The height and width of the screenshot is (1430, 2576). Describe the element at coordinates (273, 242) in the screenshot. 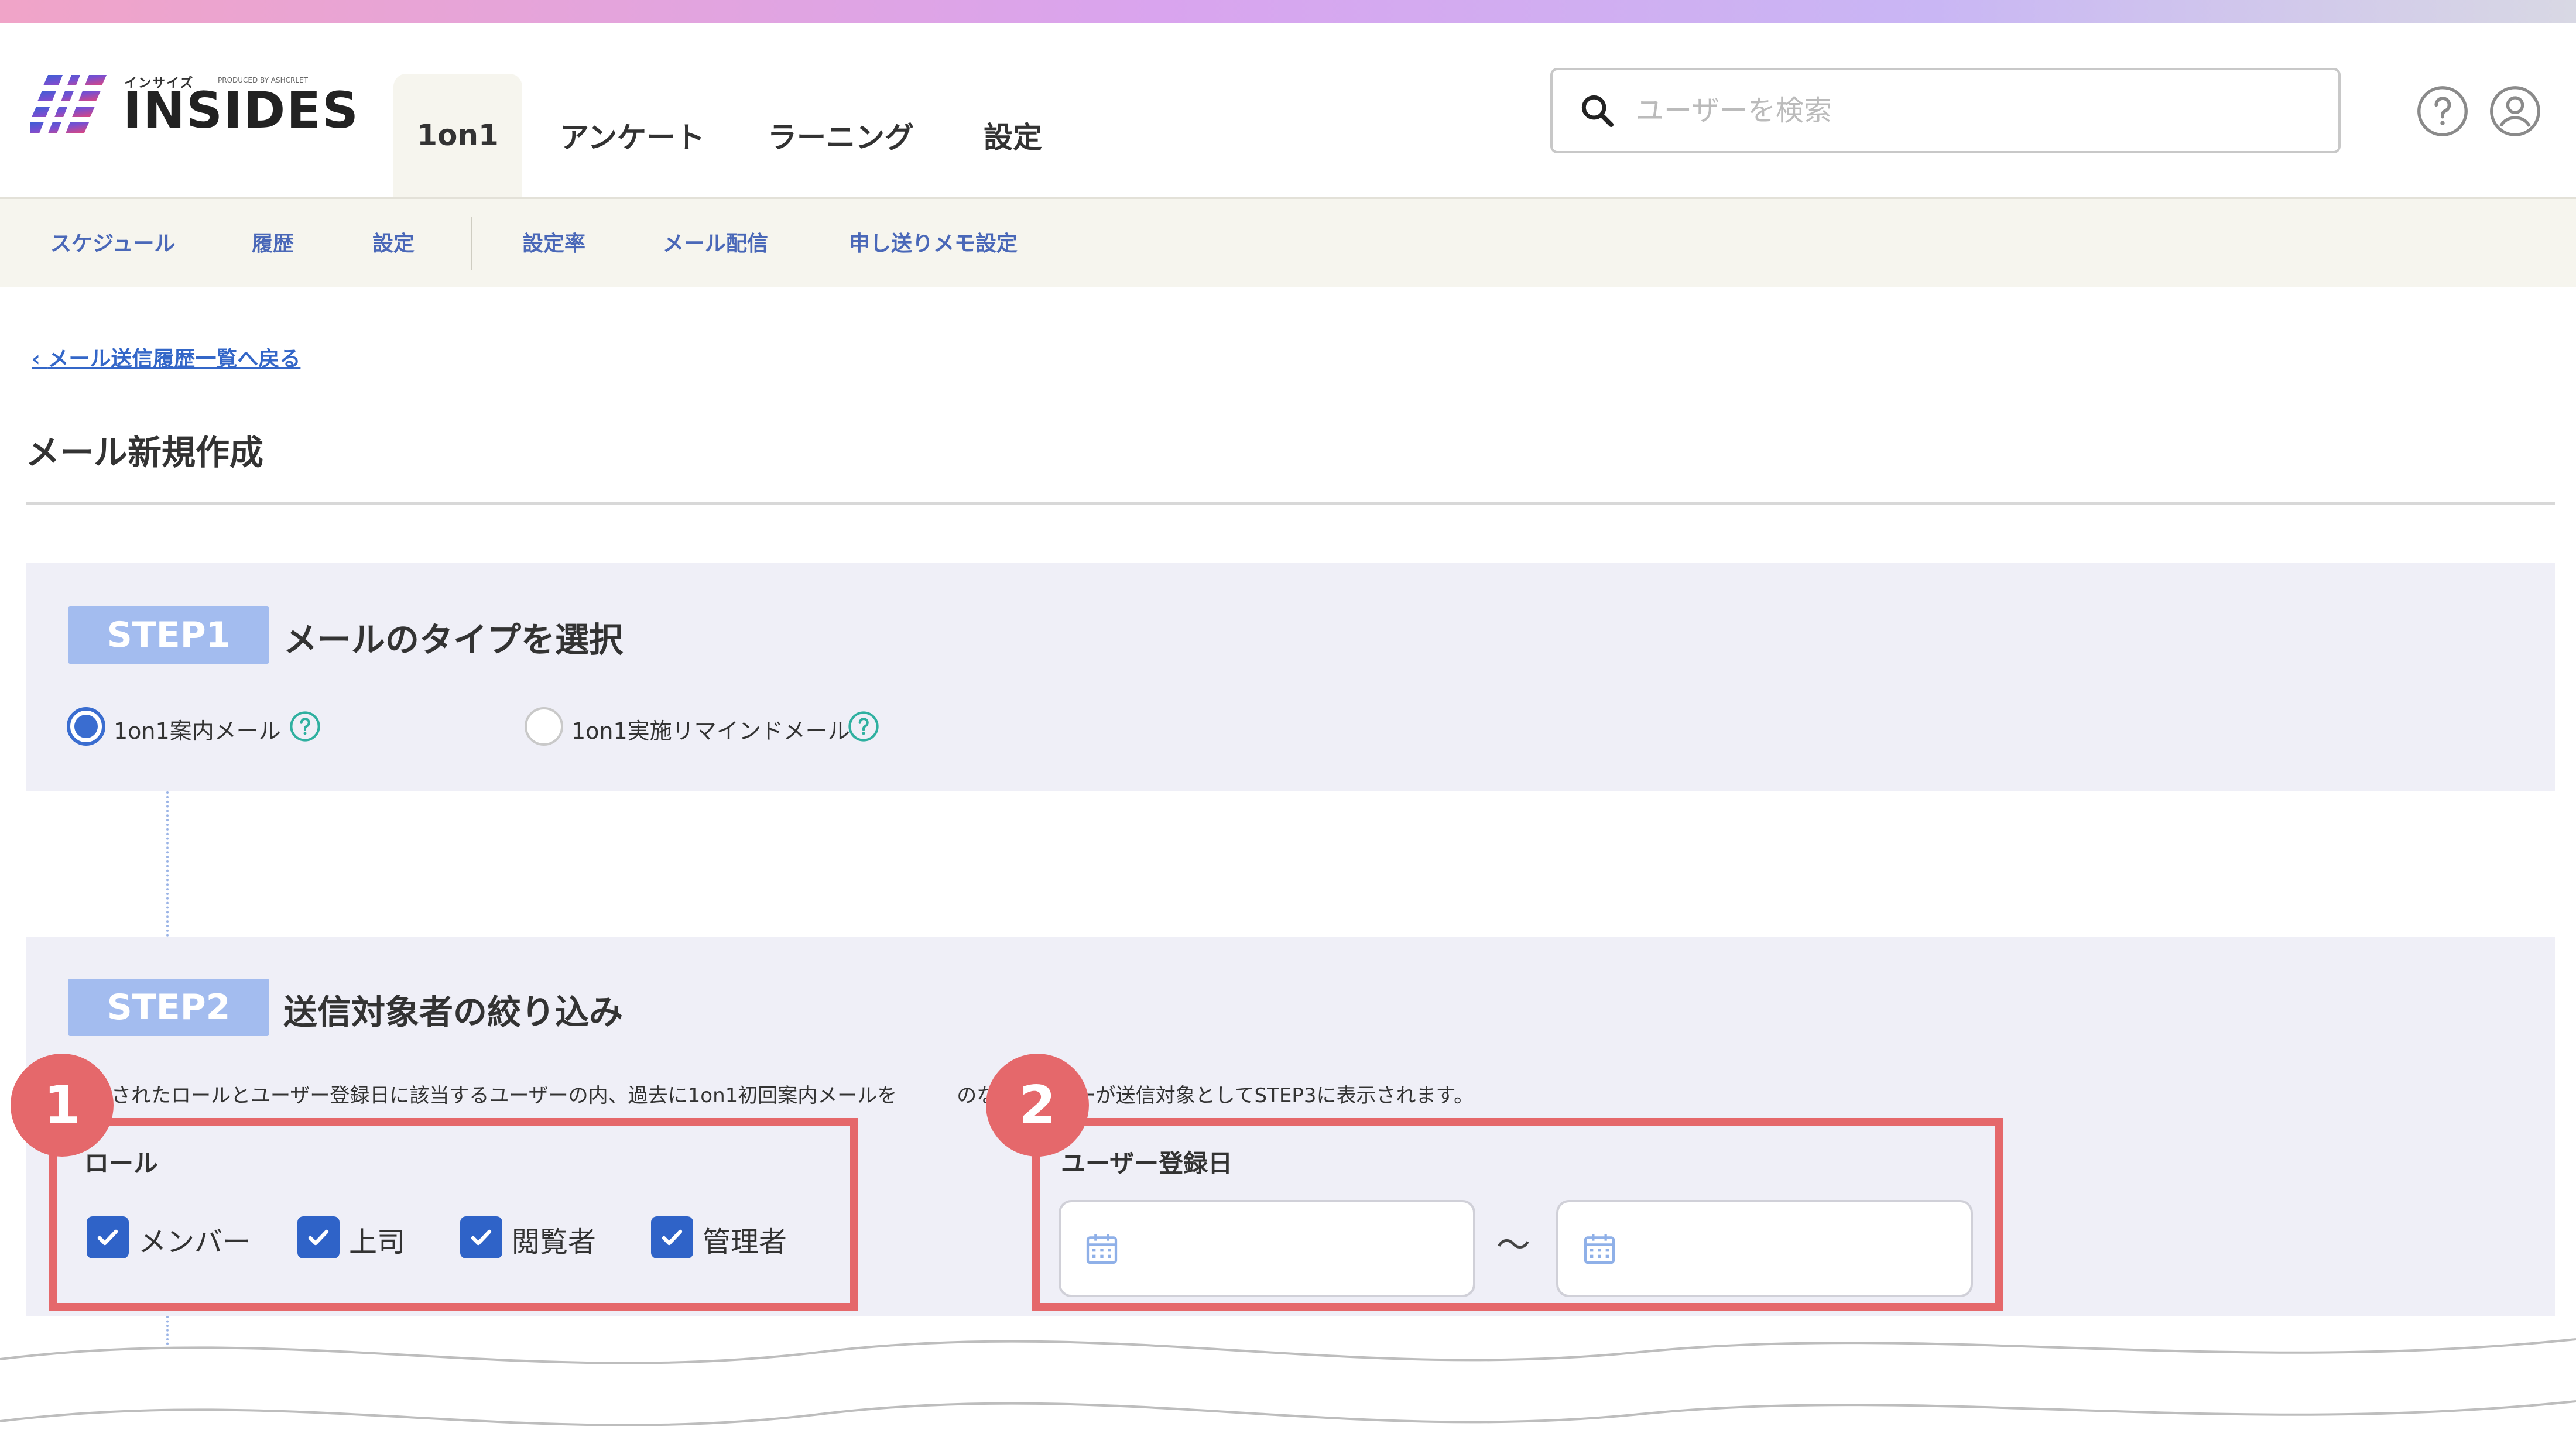

I see `subnav-history: 履歴` at that location.